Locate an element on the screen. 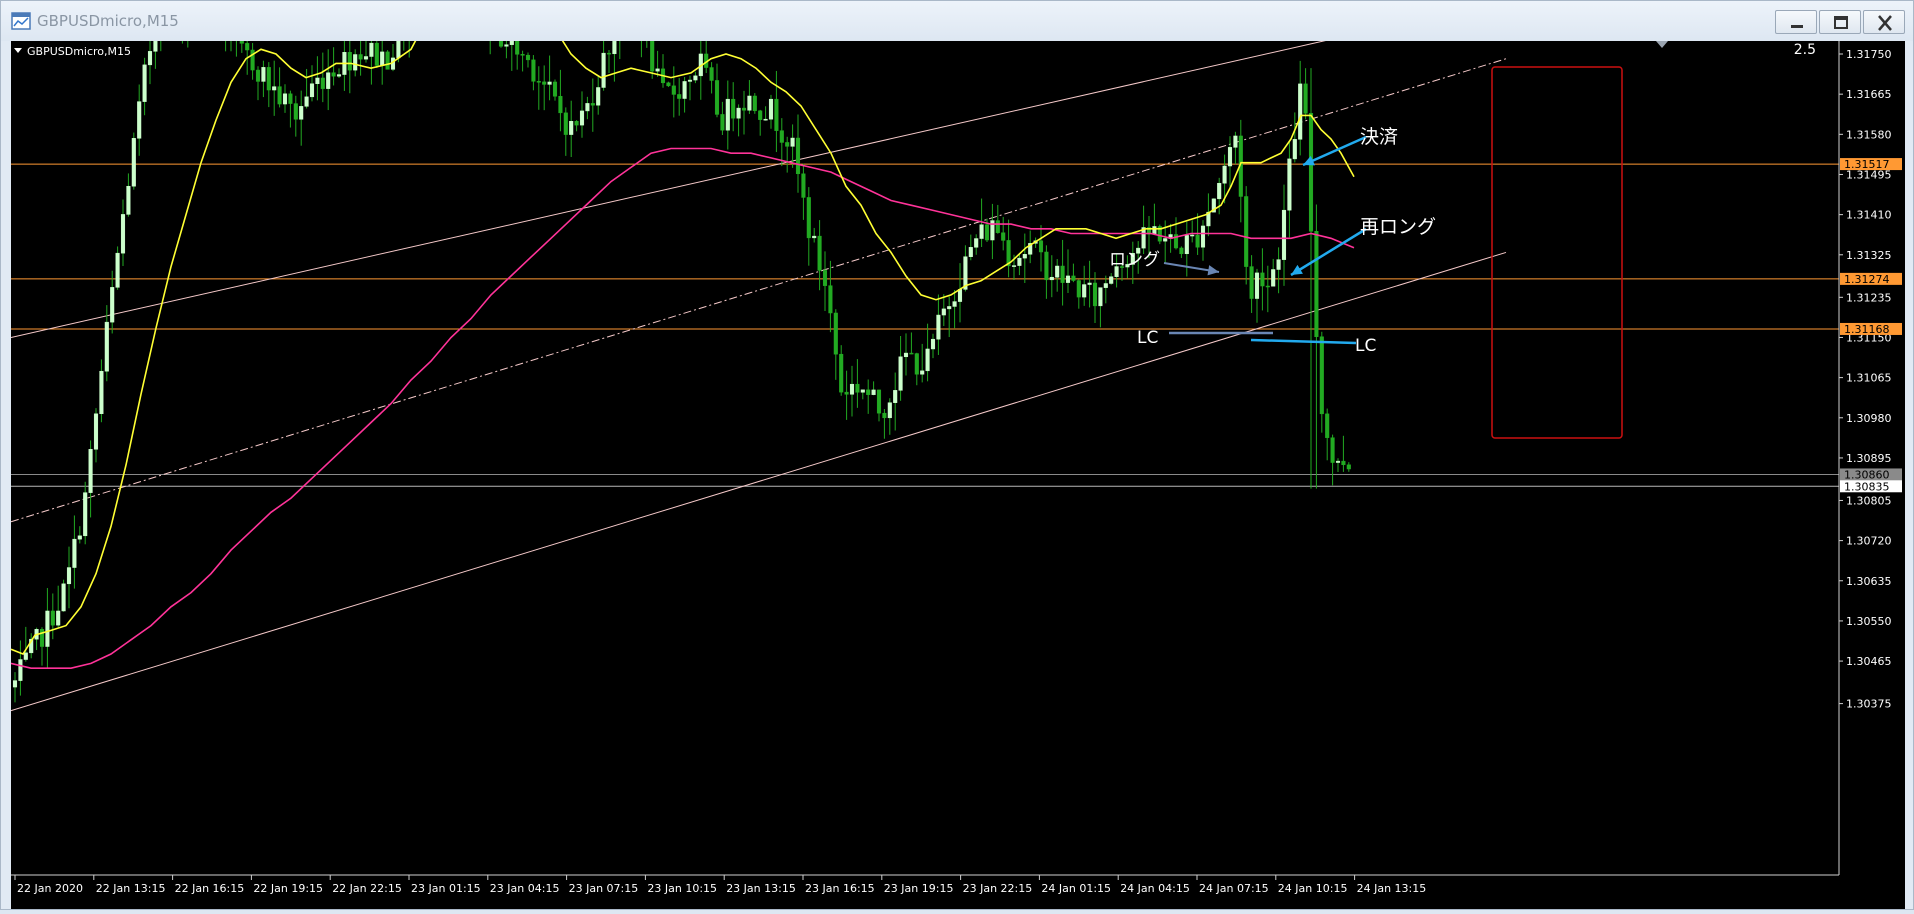  restore-icon is located at coordinates (1841, 22).